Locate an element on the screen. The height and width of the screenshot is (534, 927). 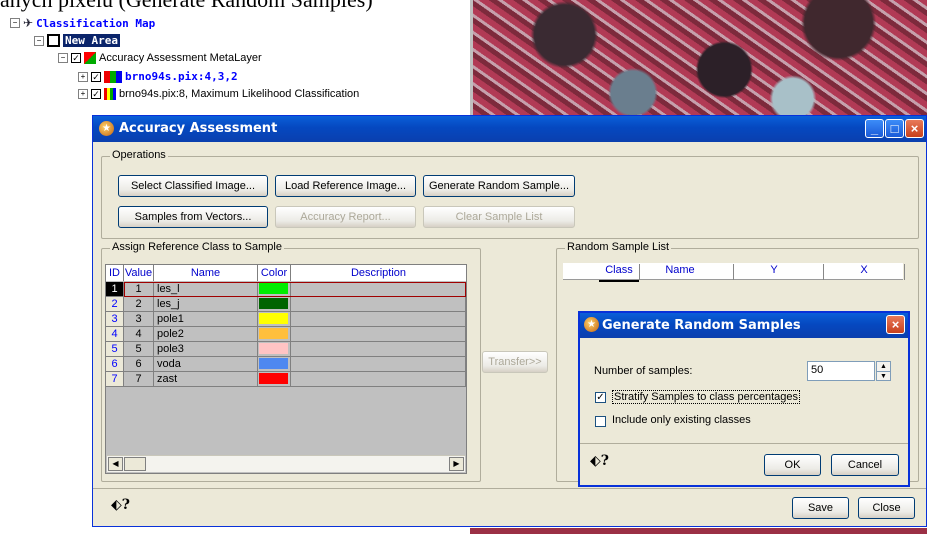
dialog-help-icon: ⬖? is located at coordinates (599, 461).